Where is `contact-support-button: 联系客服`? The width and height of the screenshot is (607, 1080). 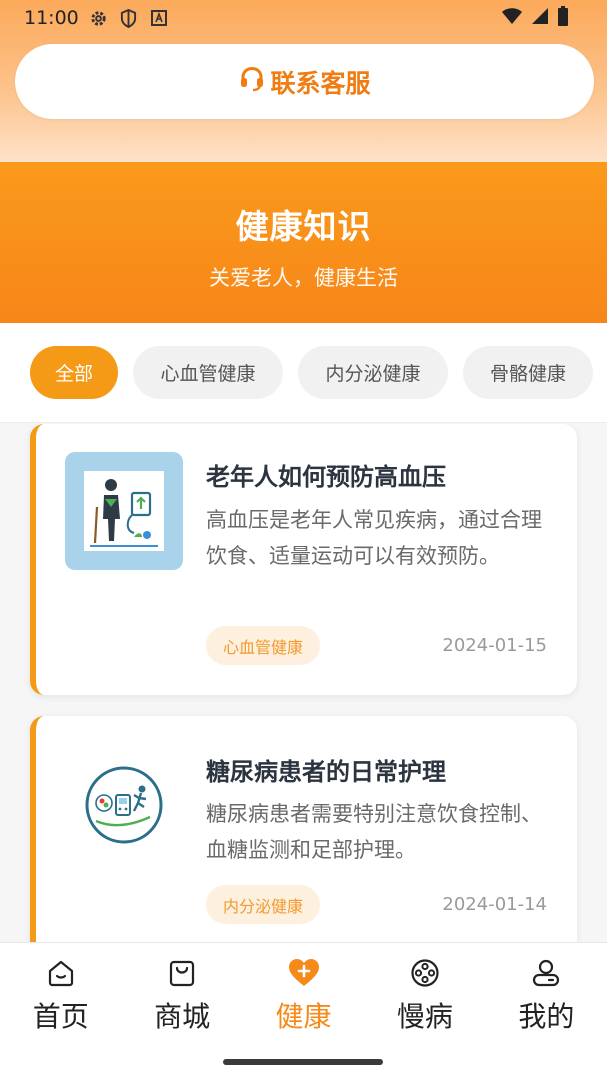
contact-support-button: 联系客服 is located at coordinates (304, 81).